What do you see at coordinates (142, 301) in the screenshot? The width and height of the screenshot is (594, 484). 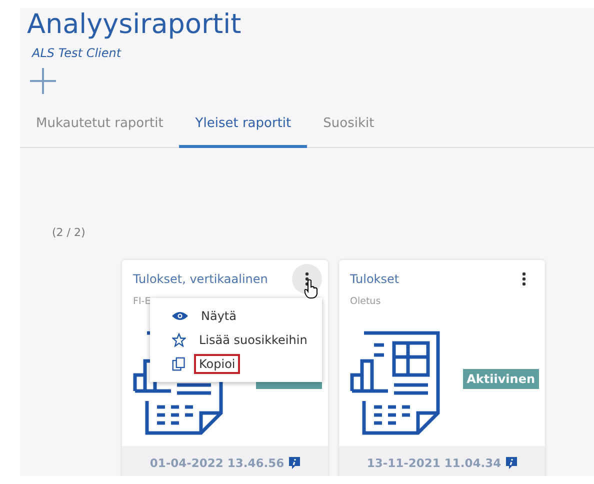 I see `card-subtitle: FI-E` at bounding box center [142, 301].